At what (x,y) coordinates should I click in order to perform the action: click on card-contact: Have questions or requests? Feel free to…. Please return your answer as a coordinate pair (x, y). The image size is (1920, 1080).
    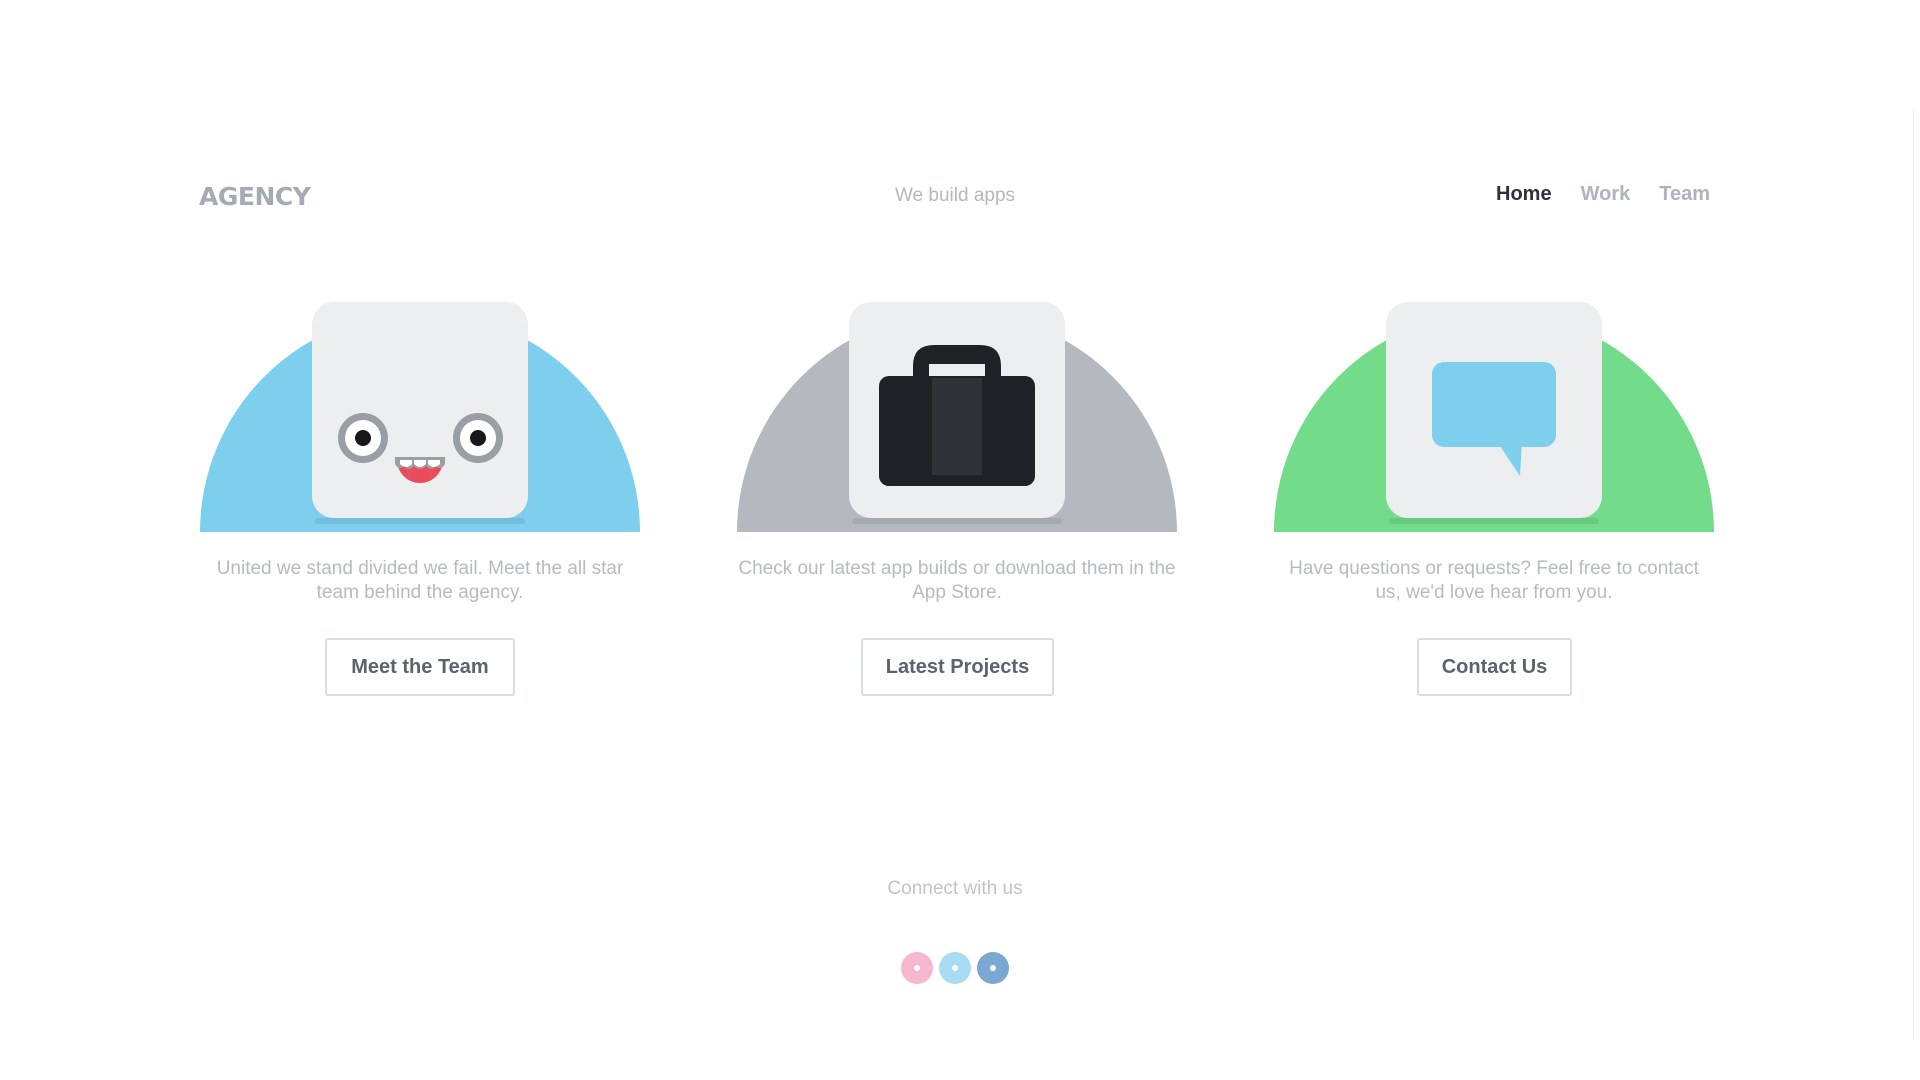
    Looking at the image, I should click on (1494, 500).